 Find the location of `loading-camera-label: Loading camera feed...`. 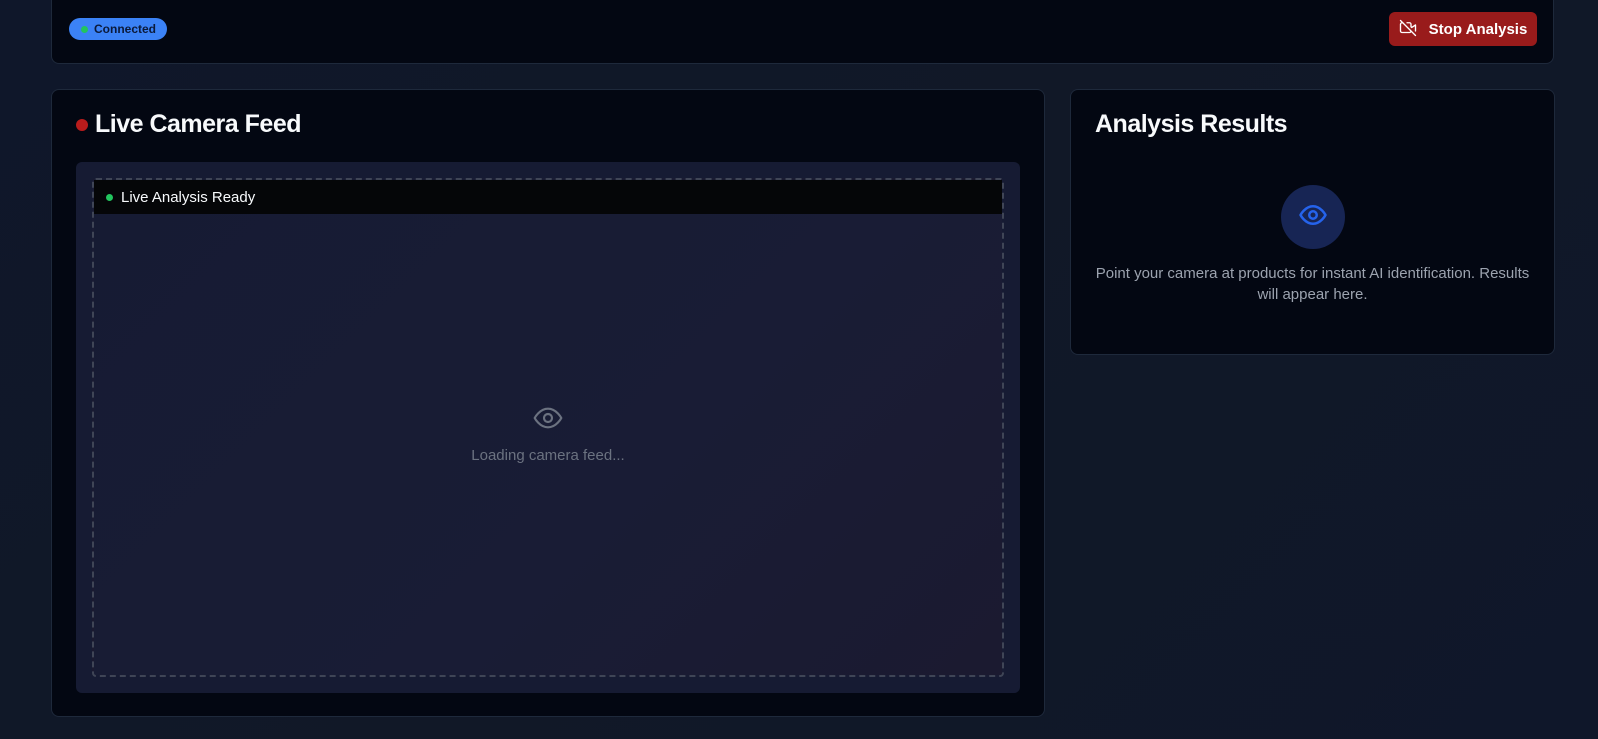

loading-camera-label: Loading camera feed... is located at coordinates (548, 455).